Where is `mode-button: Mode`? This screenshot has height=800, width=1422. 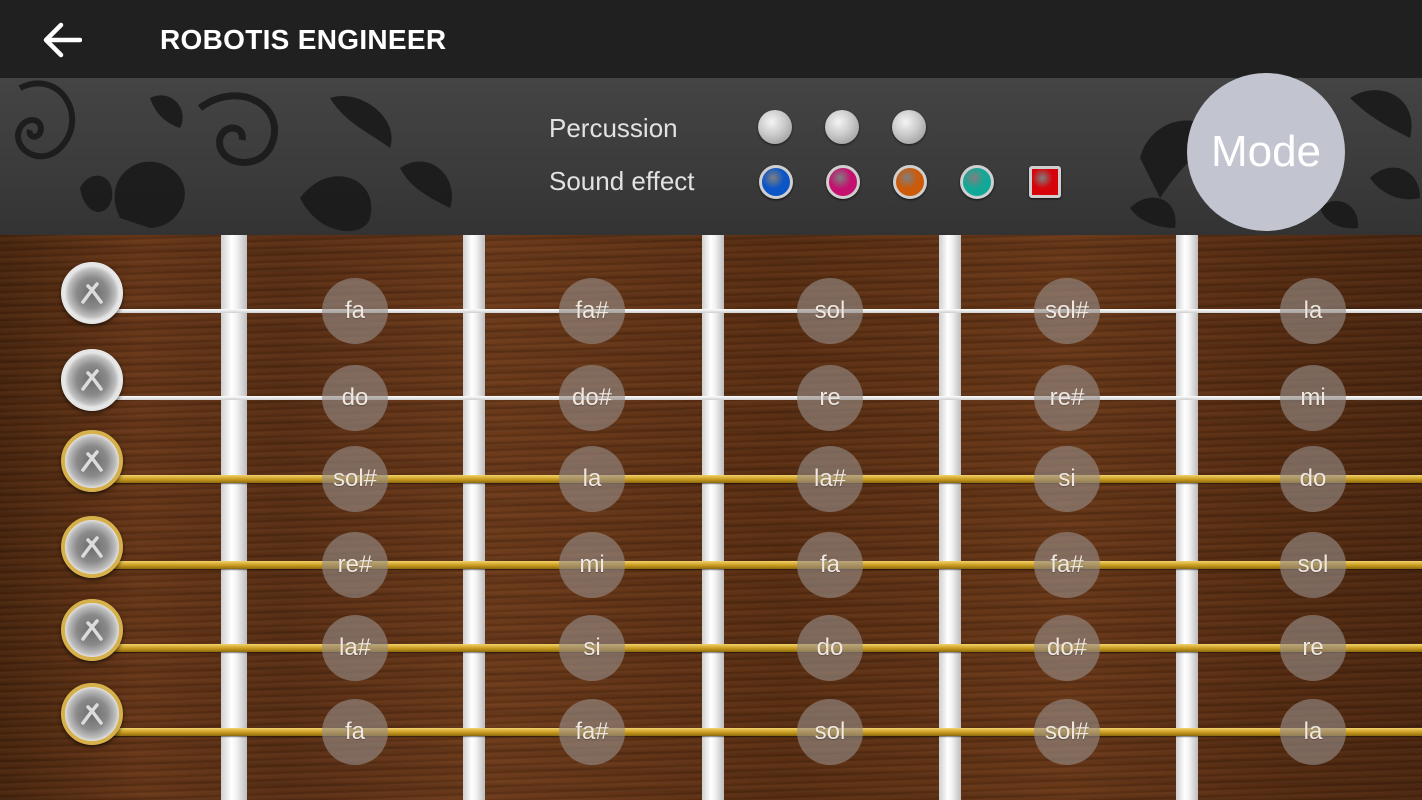
mode-button: Mode is located at coordinates (1266, 152).